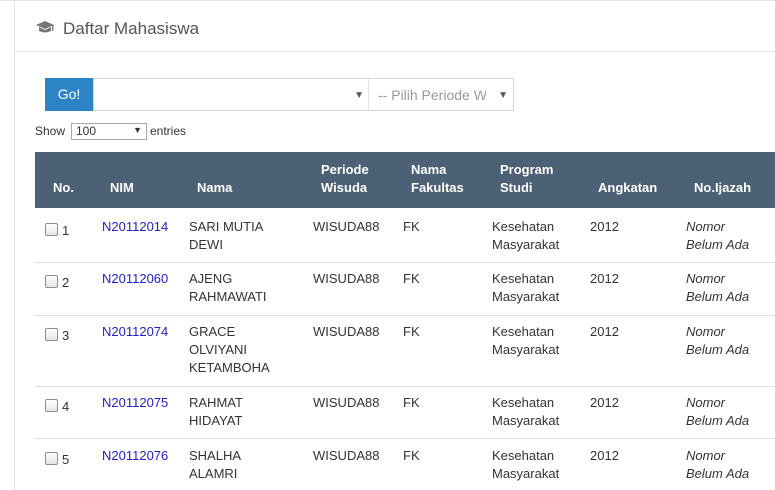 Image resolution: width=775 pixels, height=490 pixels. Describe the element at coordinates (527, 169) in the screenshot. I see `header-prodi-line1: Program` at that location.